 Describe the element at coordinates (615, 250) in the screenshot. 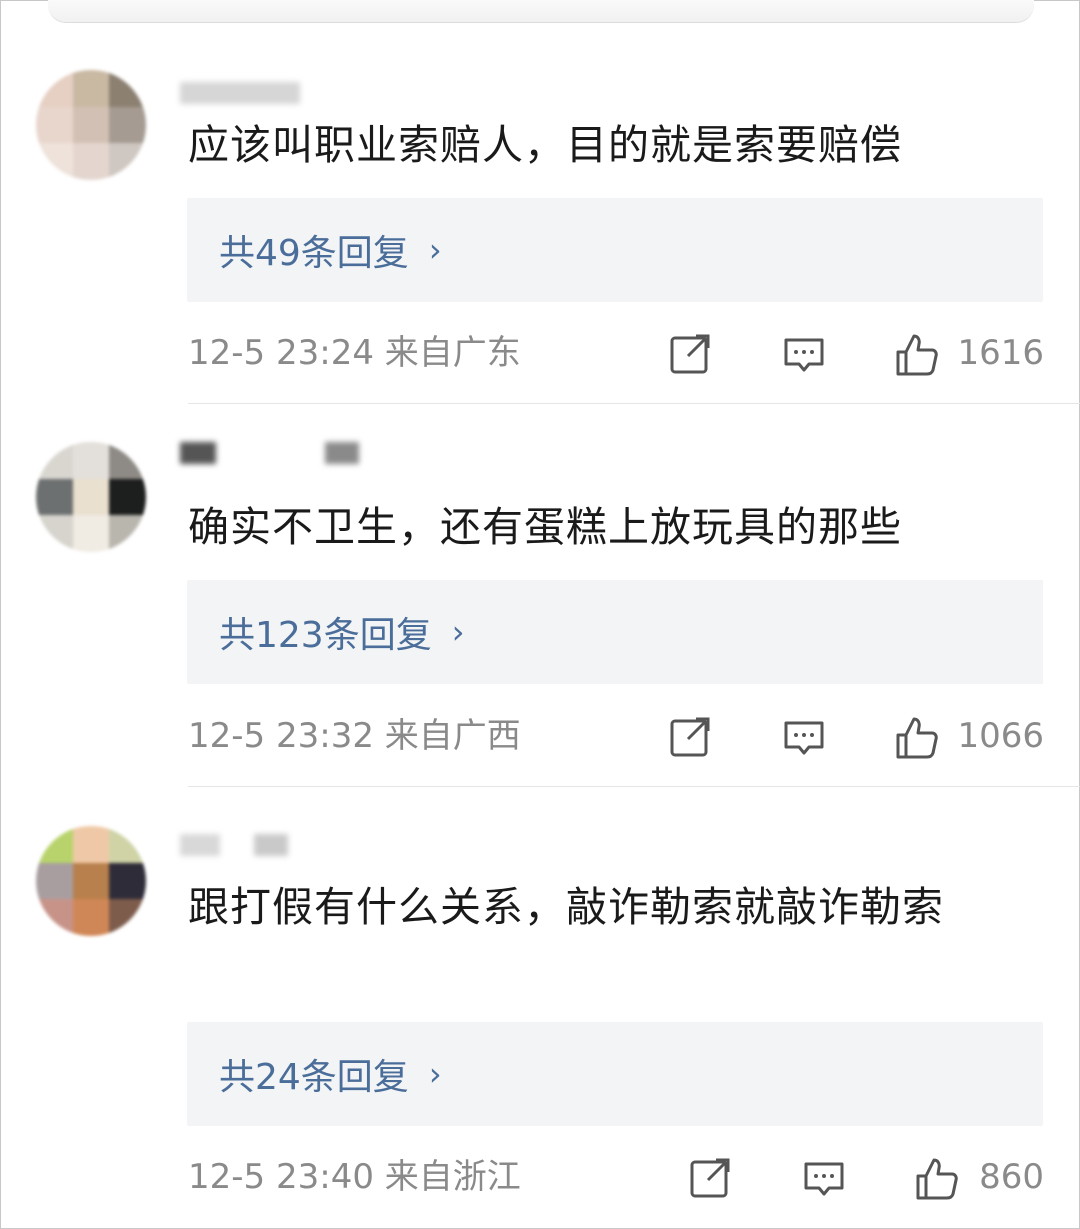

I see `replies-link: 共49条回复 ›` at that location.